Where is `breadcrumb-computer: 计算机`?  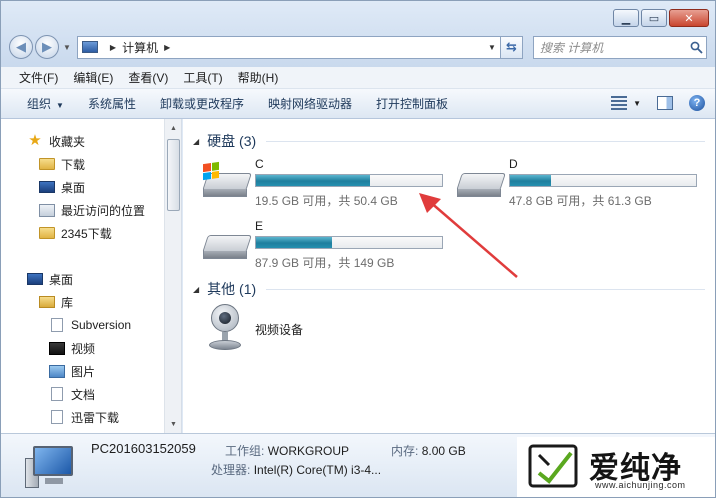 breadcrumb-computer: 计算机 is located at coordinates (140, 47).